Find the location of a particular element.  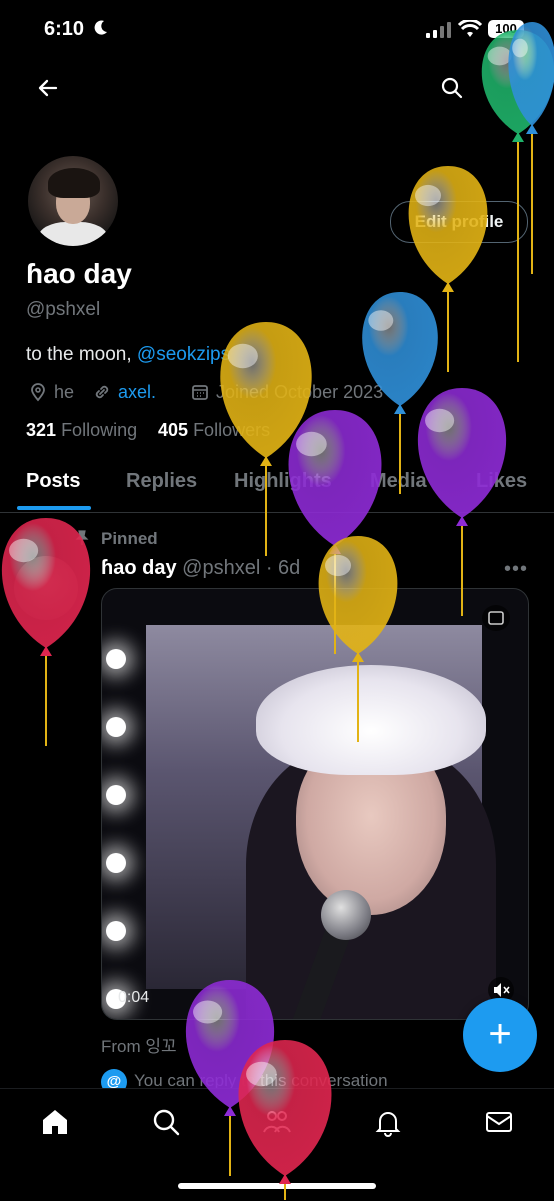

more-icon: ••• is located at coordinates (516, 569).